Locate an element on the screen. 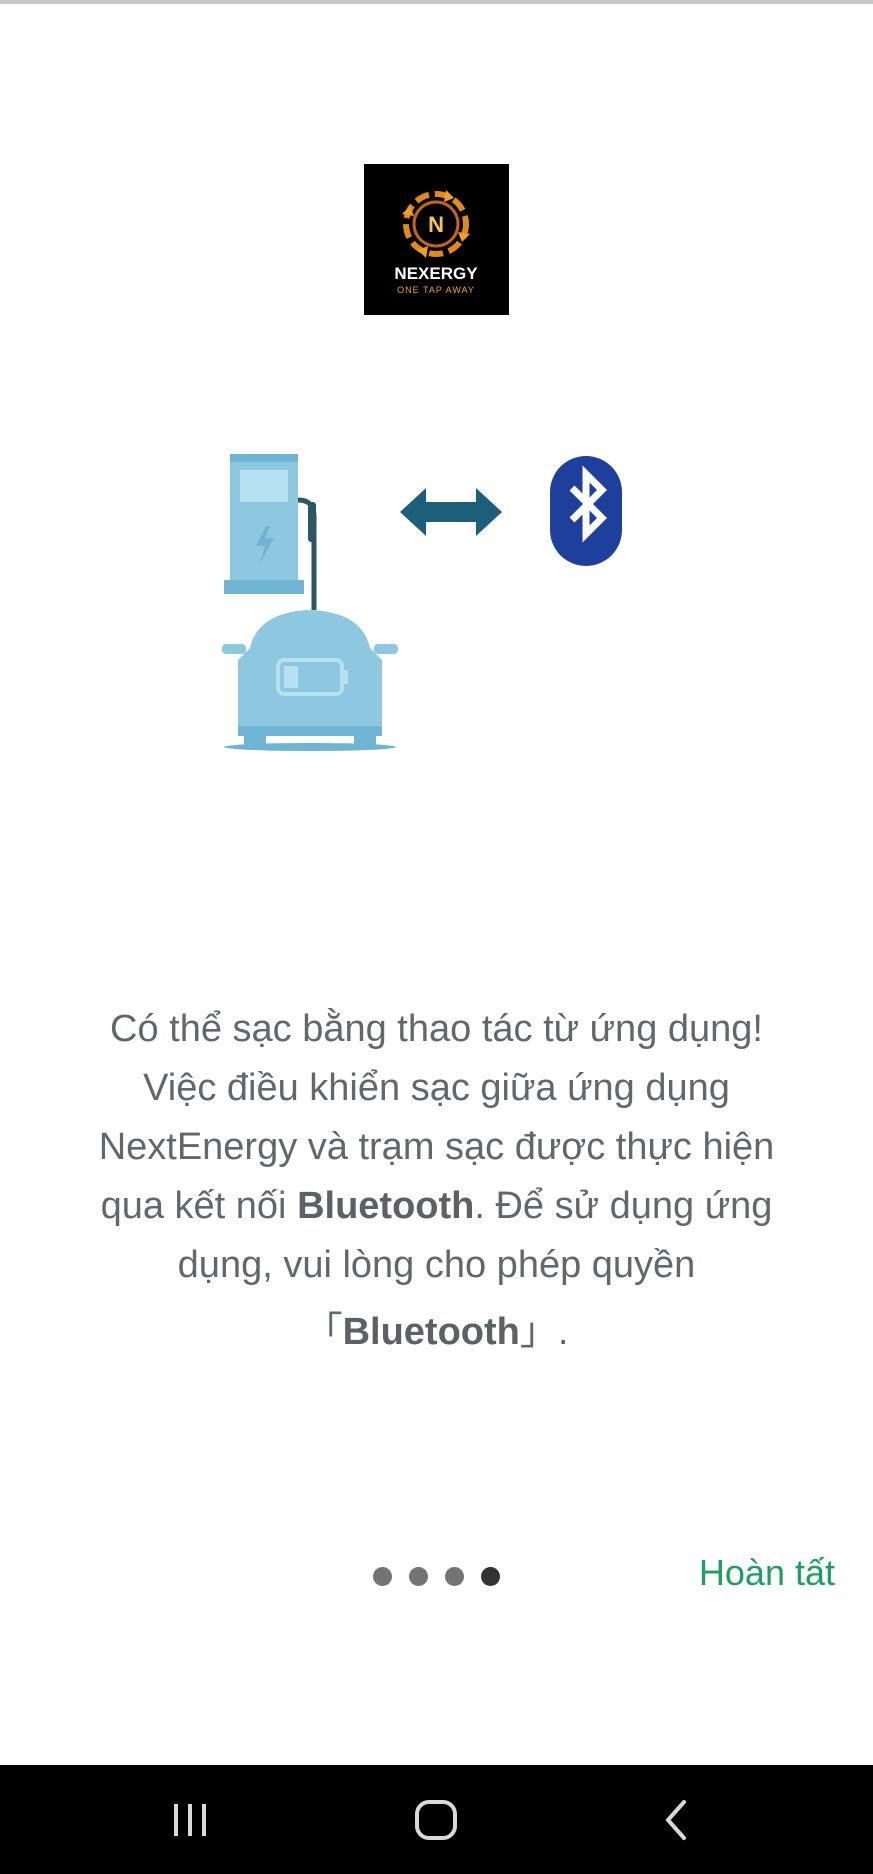 Image resolution: width=873 pixels, height=1874 pixels. ev-charger-icon is located at coordinates (270, 532).